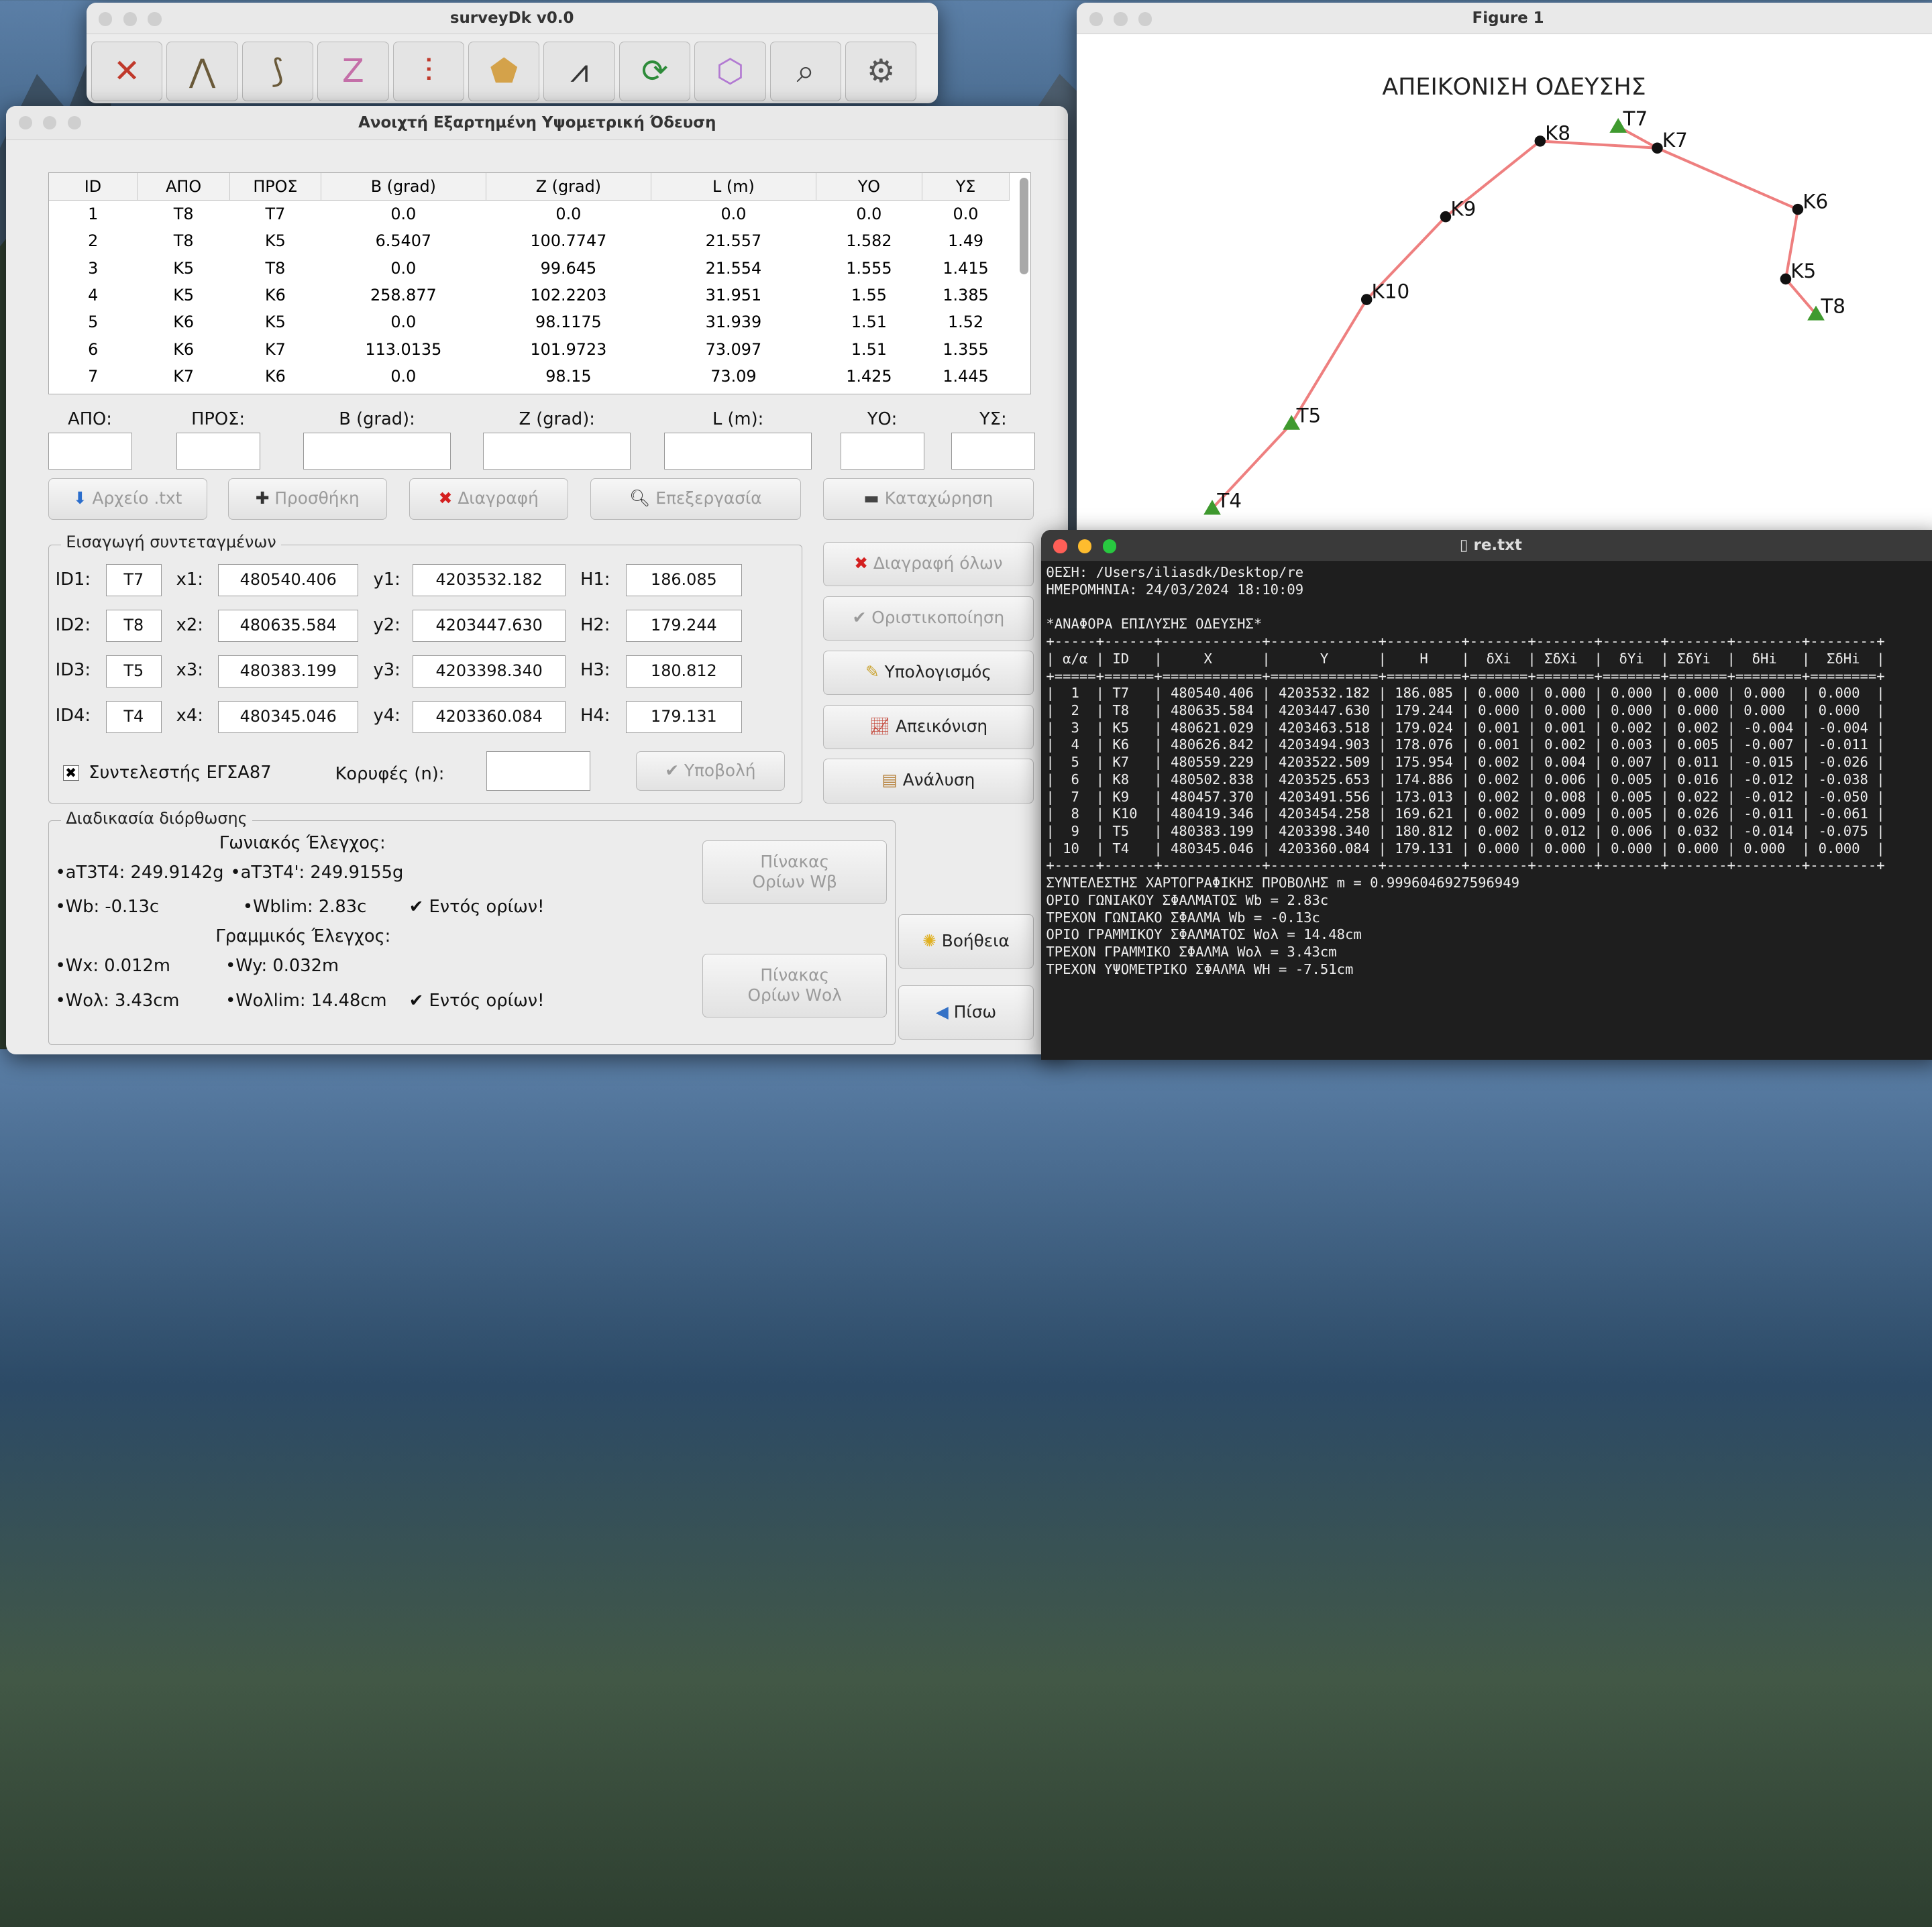 The height and width of the screenshot is (1927, 1932). I want to click on wb-limits-table-button: Πίνακας Ορίων Wβ, so click(795, 873).